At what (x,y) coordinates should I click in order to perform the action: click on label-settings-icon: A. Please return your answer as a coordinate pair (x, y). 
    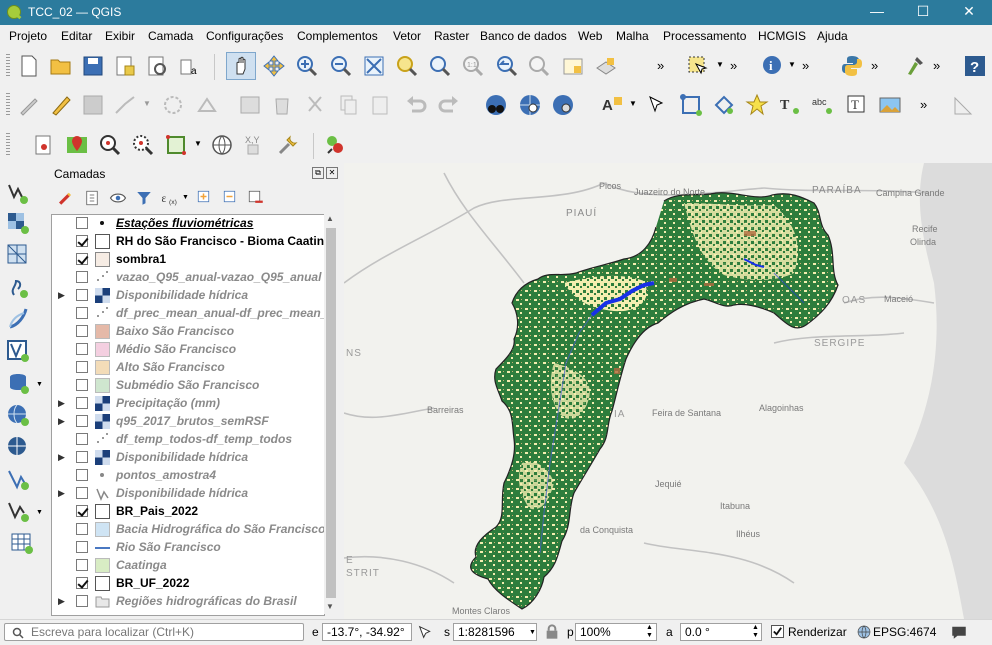
    Looking at the image, I should click on (612, 105).